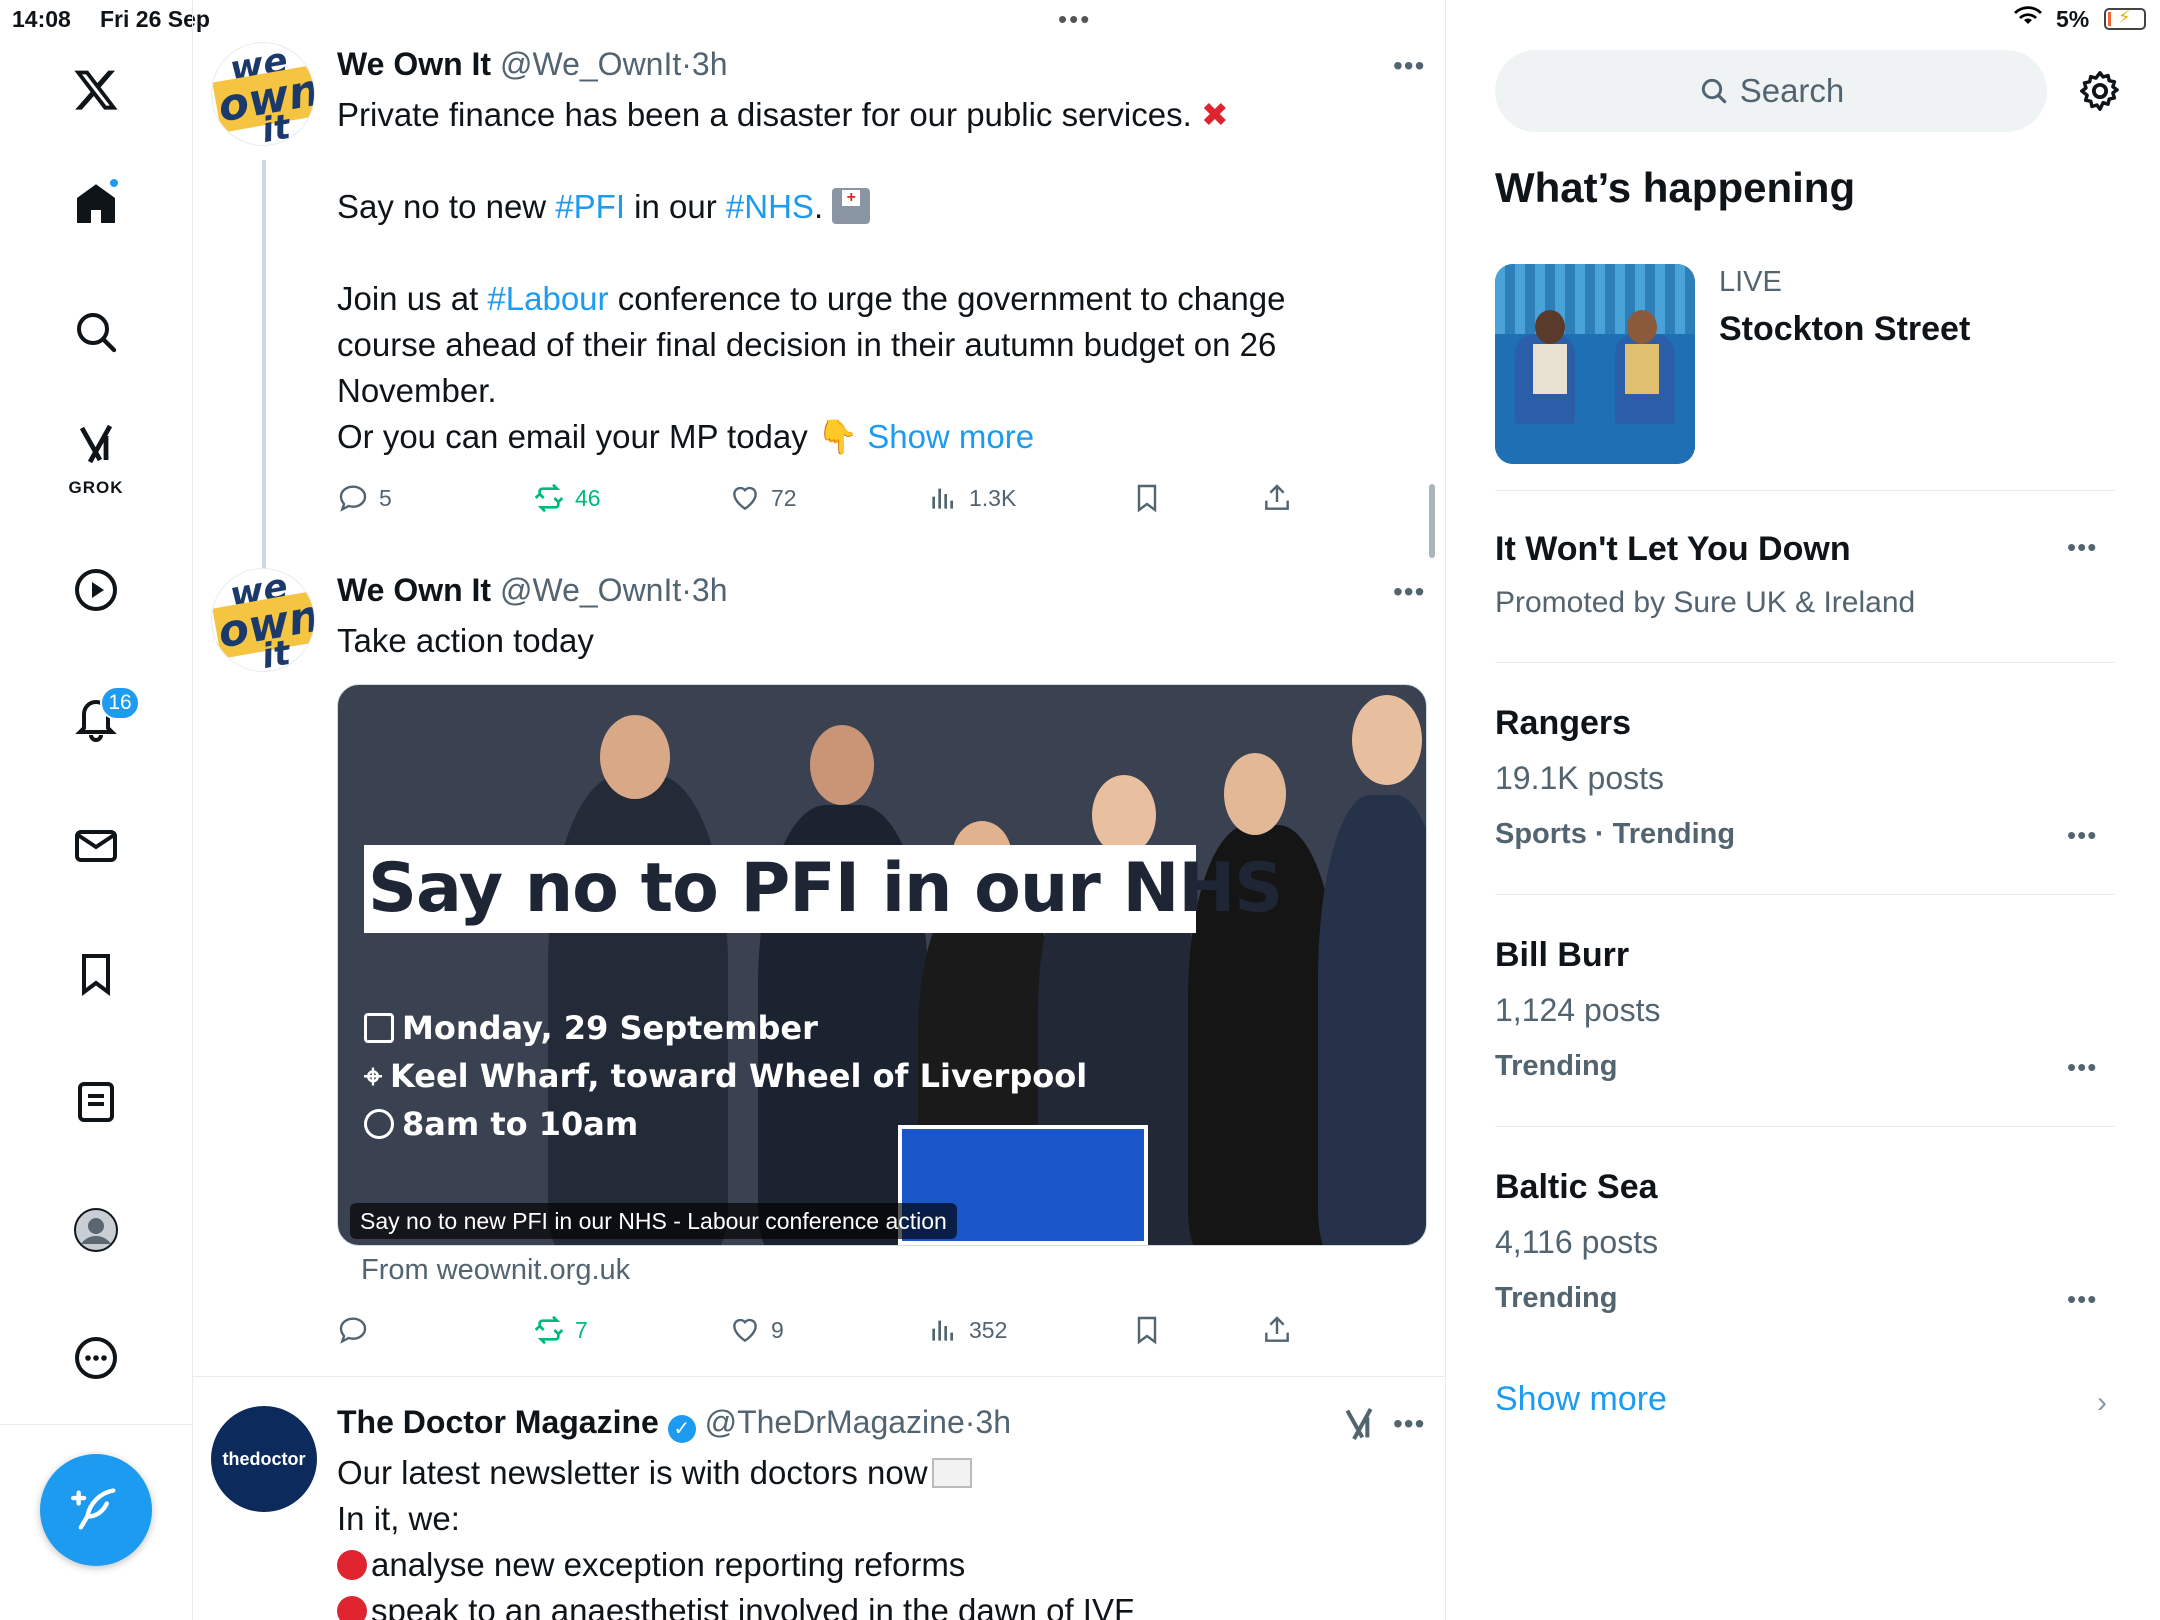 This screenshot has width=2160, height=1620. What do you see at coordinates (1359, 1424) in the screenshot?
I see `grok-explain-icon` at bounding box center [1359, 1424].